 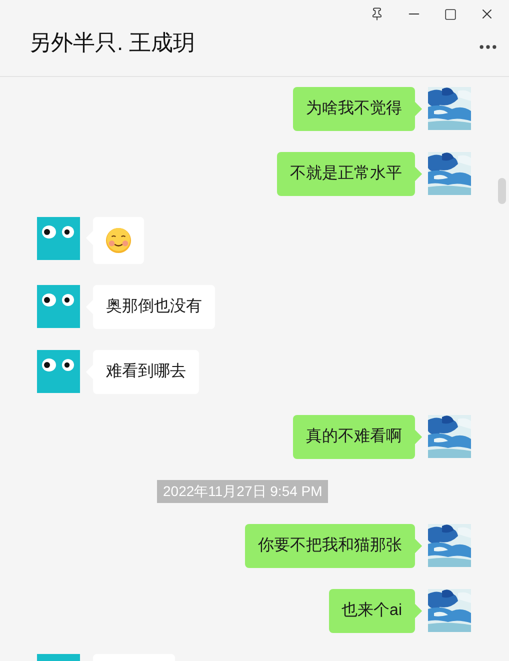 I want to click on message-text: 难看到哪去, so click(x=146, y=372).